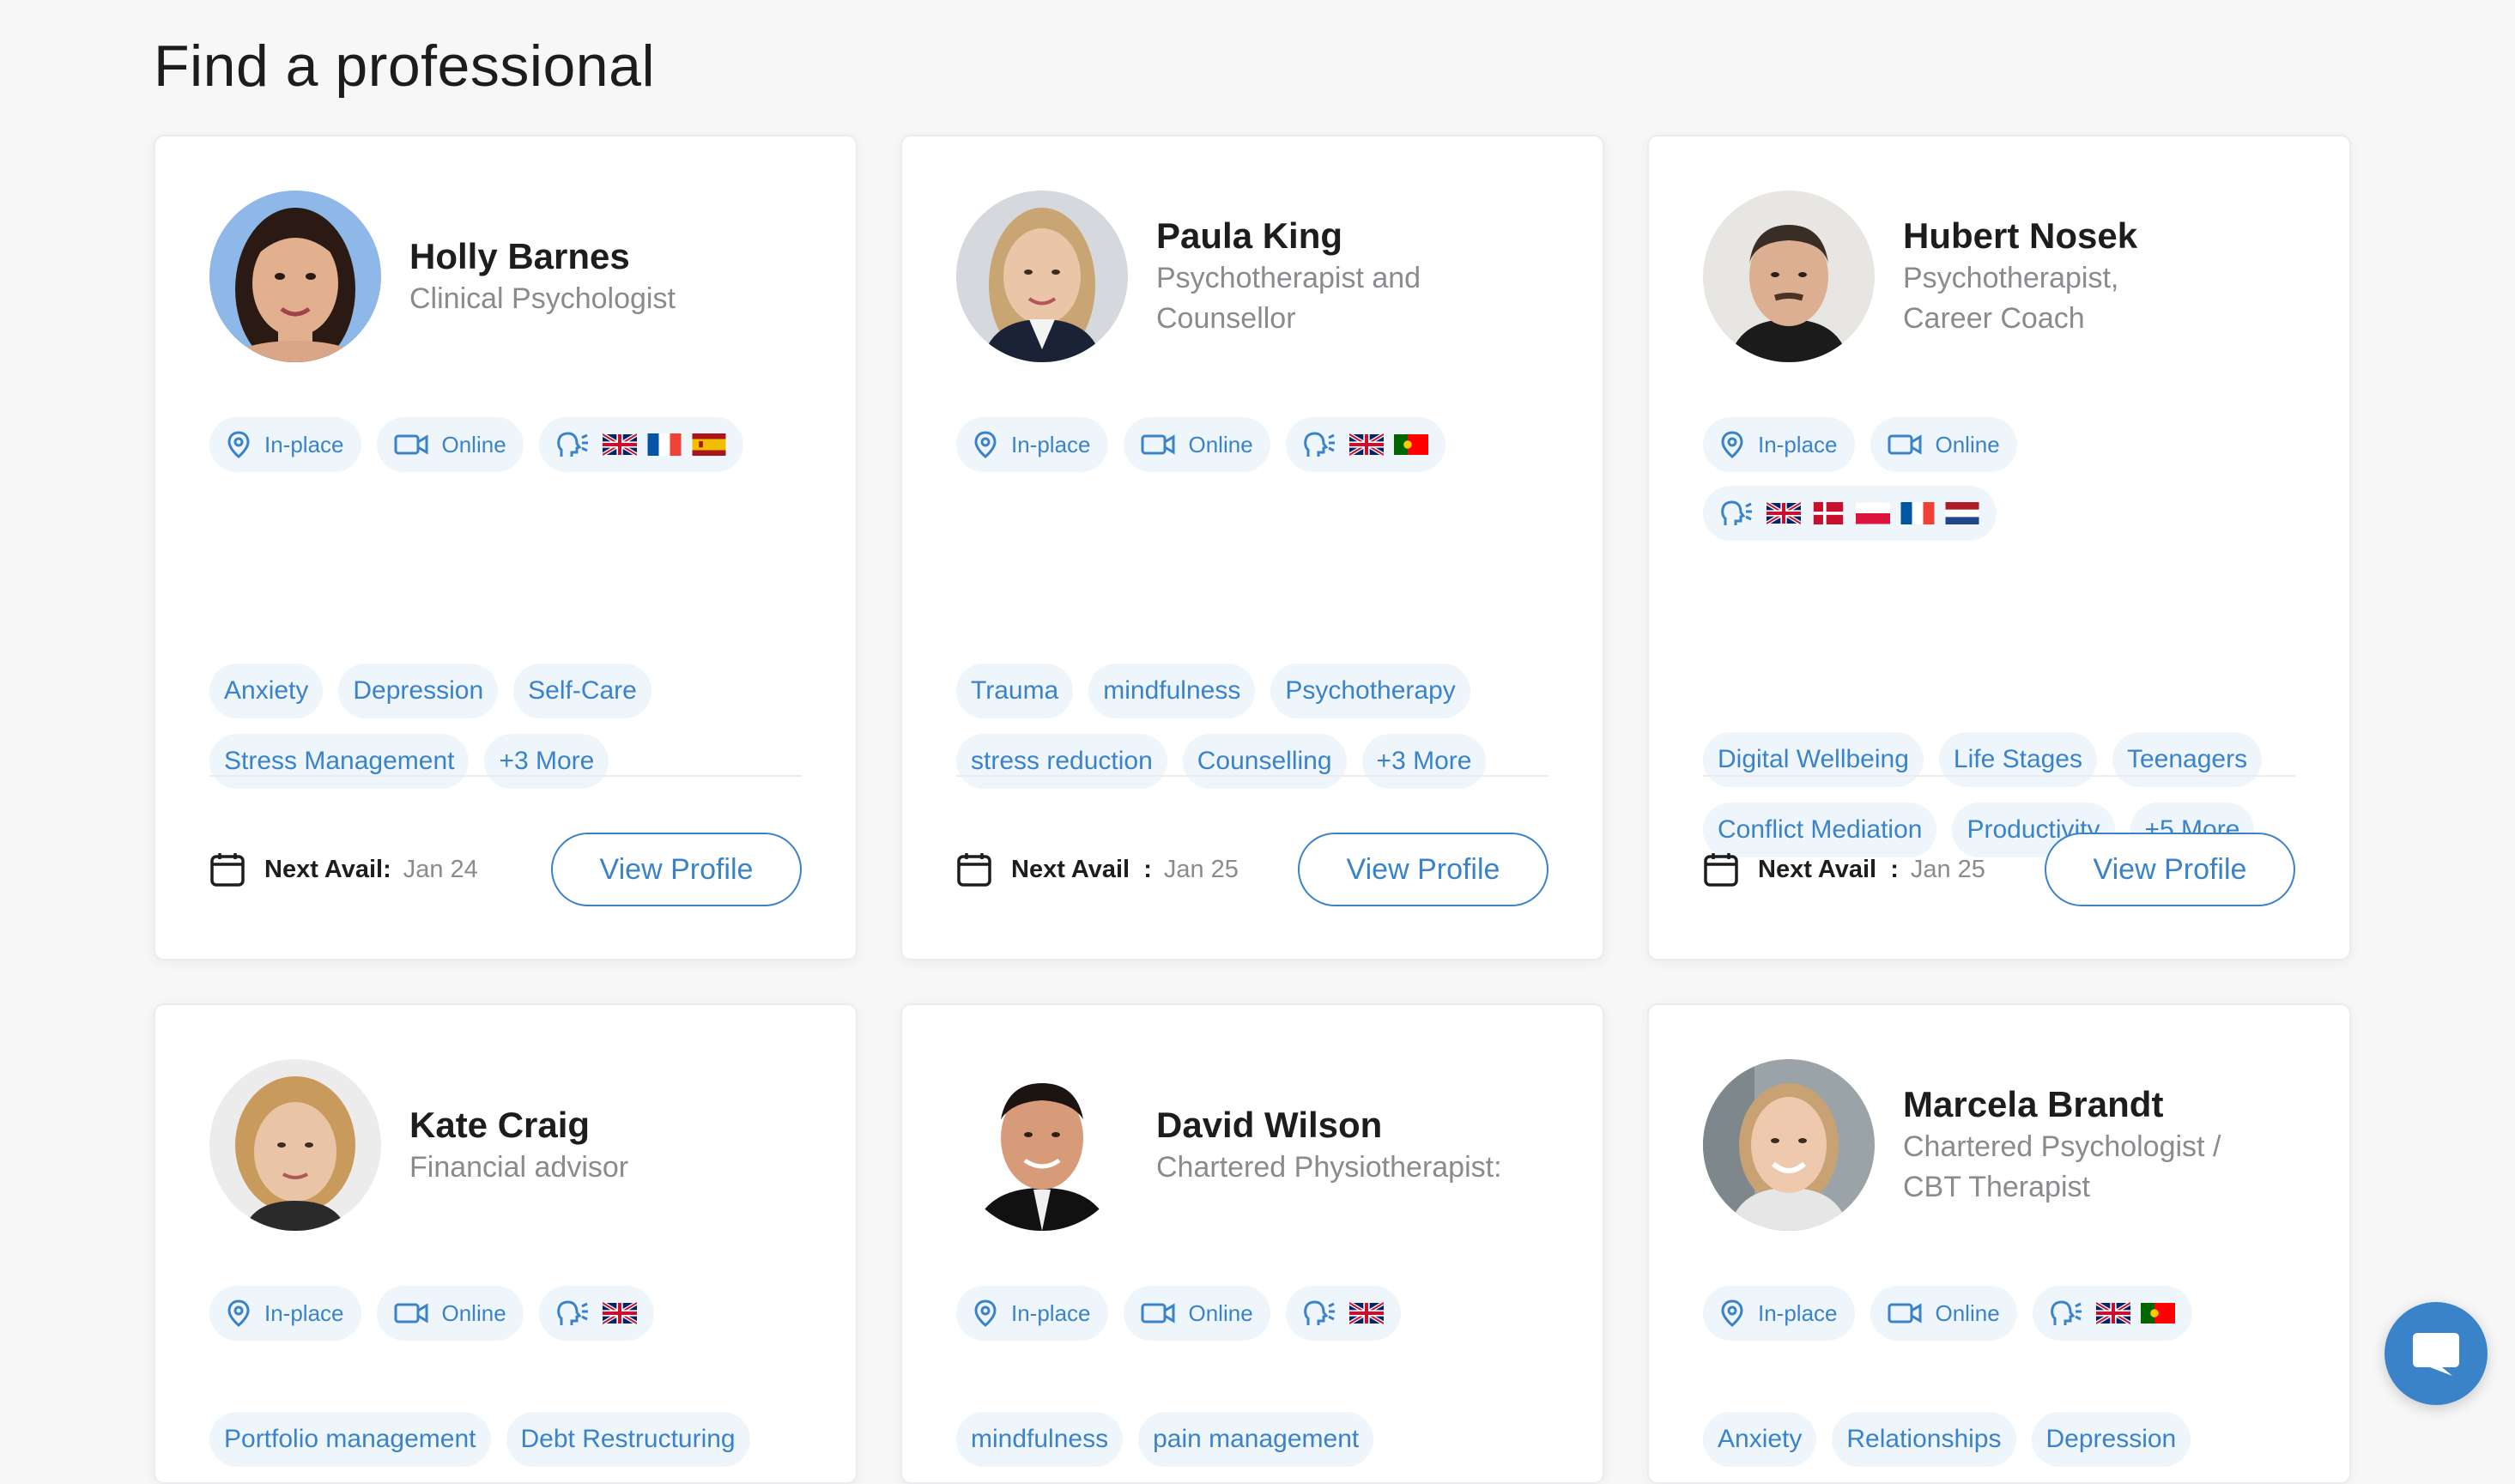  I want to click on next-availability: Next Avail: Jan 24, so click(343, 869).